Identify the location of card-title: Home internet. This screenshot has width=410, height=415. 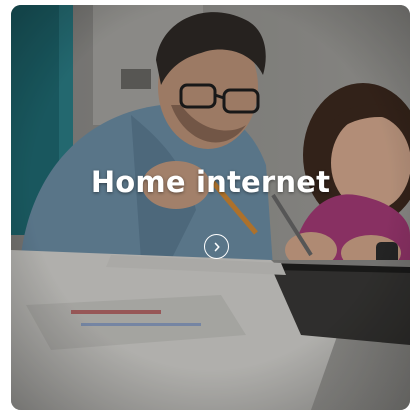
(210, 182).